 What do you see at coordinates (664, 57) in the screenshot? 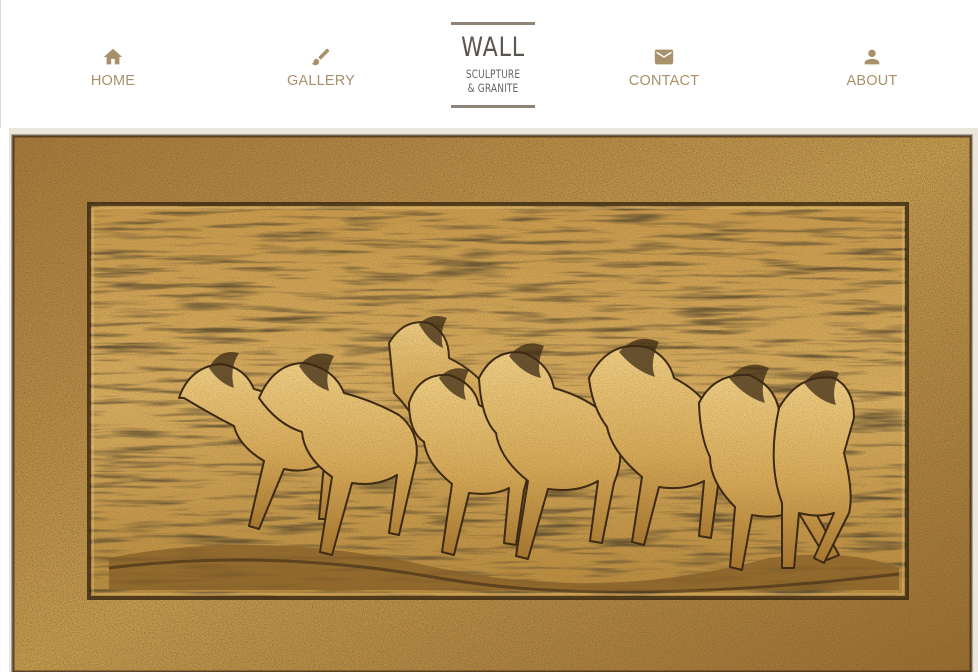
I see `envelope-icon` at bounding box center [664, 57].